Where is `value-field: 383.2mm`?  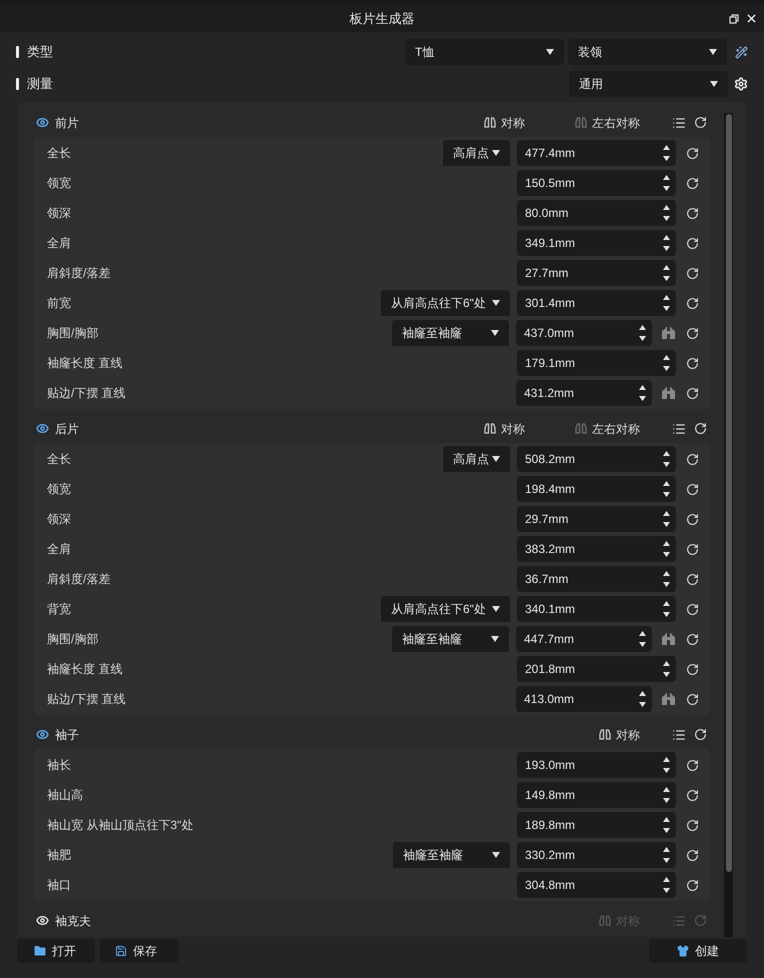 value-field: 383.2mm is located at coordinates (596, 549).